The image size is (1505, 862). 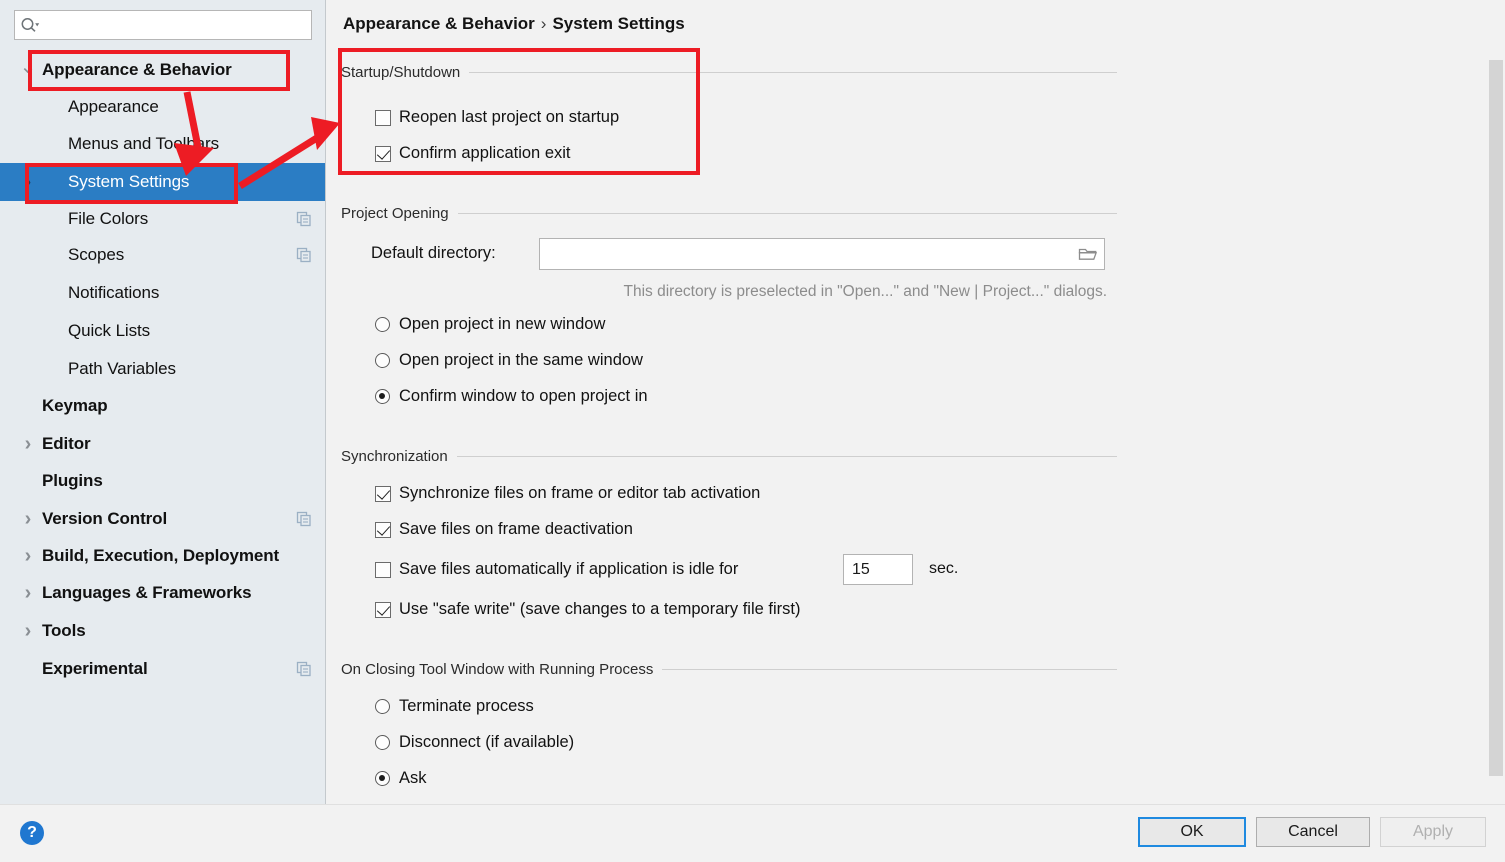 I want to click on radio-label: Open project in the same window, so click(x=521, y=360).